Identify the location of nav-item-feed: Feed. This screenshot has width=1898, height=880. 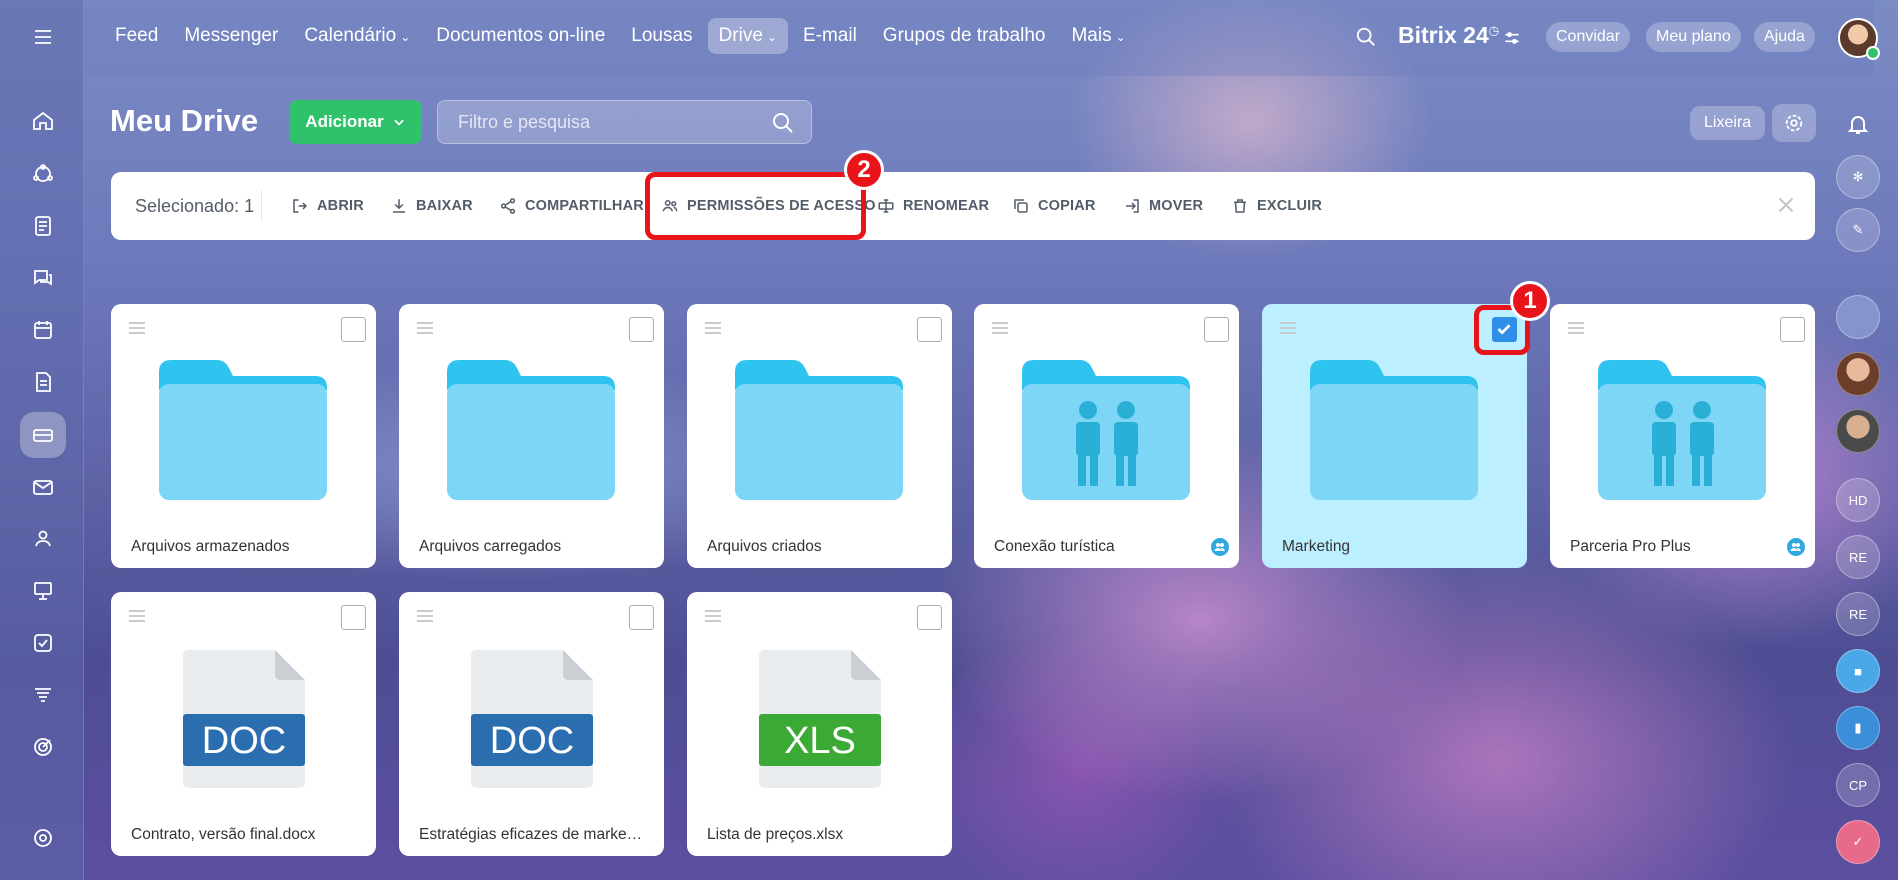
(136, 36).